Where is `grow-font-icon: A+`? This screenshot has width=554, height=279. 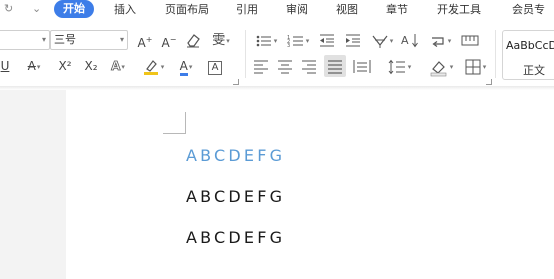
grow-font-icon: A+ is located at coordinates (145, 40).